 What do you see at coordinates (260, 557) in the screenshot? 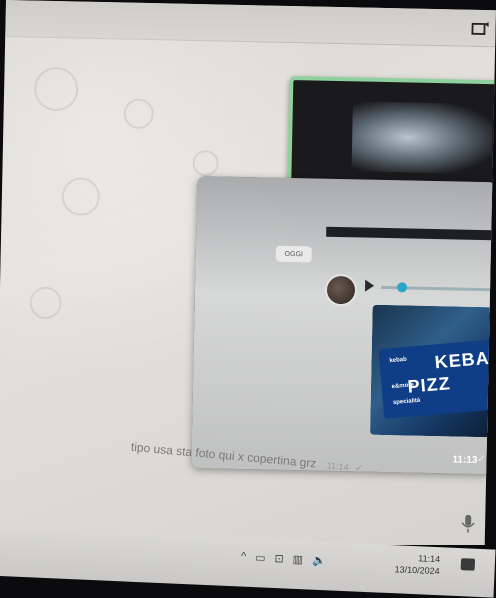
I see `battery-icon: ▭` at bounding box center [260, 557].